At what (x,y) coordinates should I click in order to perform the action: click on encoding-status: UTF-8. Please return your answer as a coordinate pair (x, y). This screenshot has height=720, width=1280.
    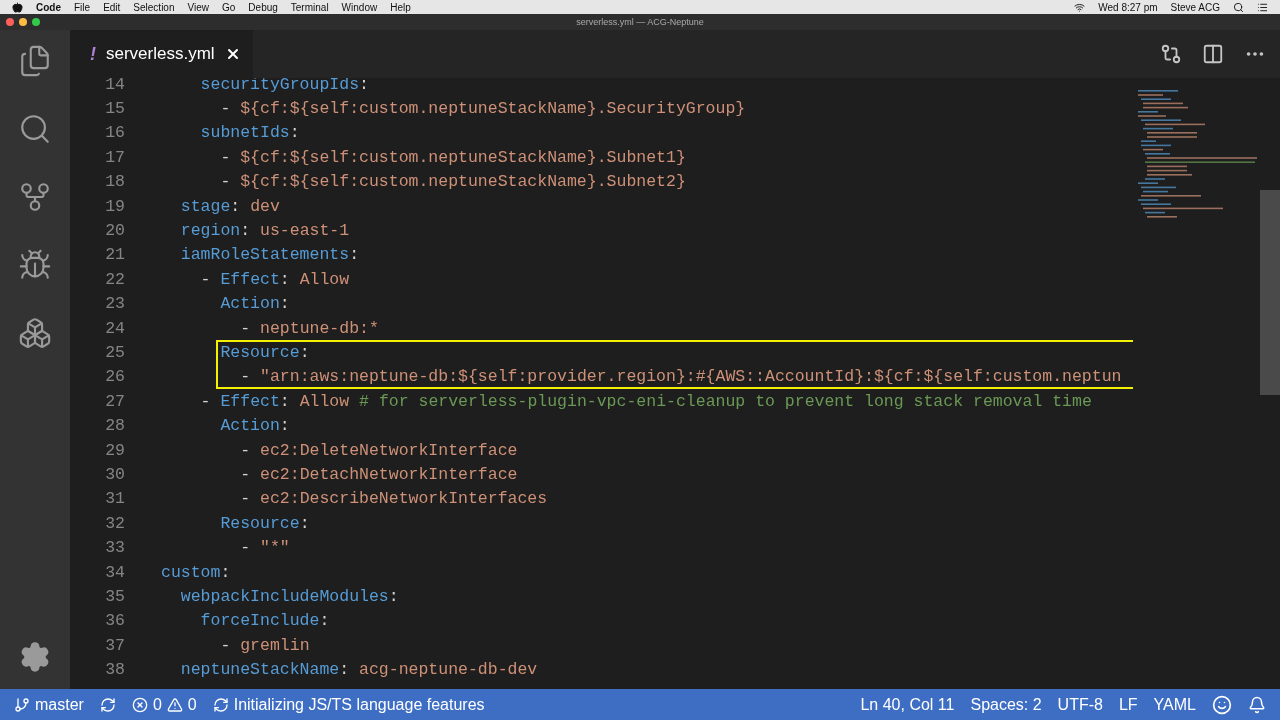
    Looking at the image, I should click on (1080, 704).